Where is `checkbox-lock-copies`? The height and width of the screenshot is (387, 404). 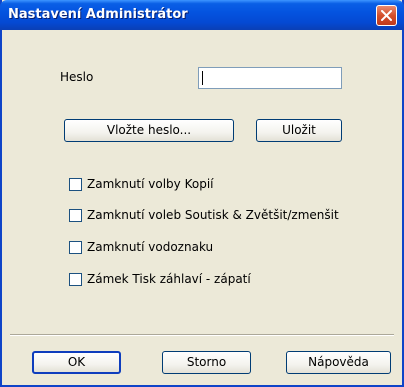 checkbox-lock-copies is located at coordinates (75, 184).